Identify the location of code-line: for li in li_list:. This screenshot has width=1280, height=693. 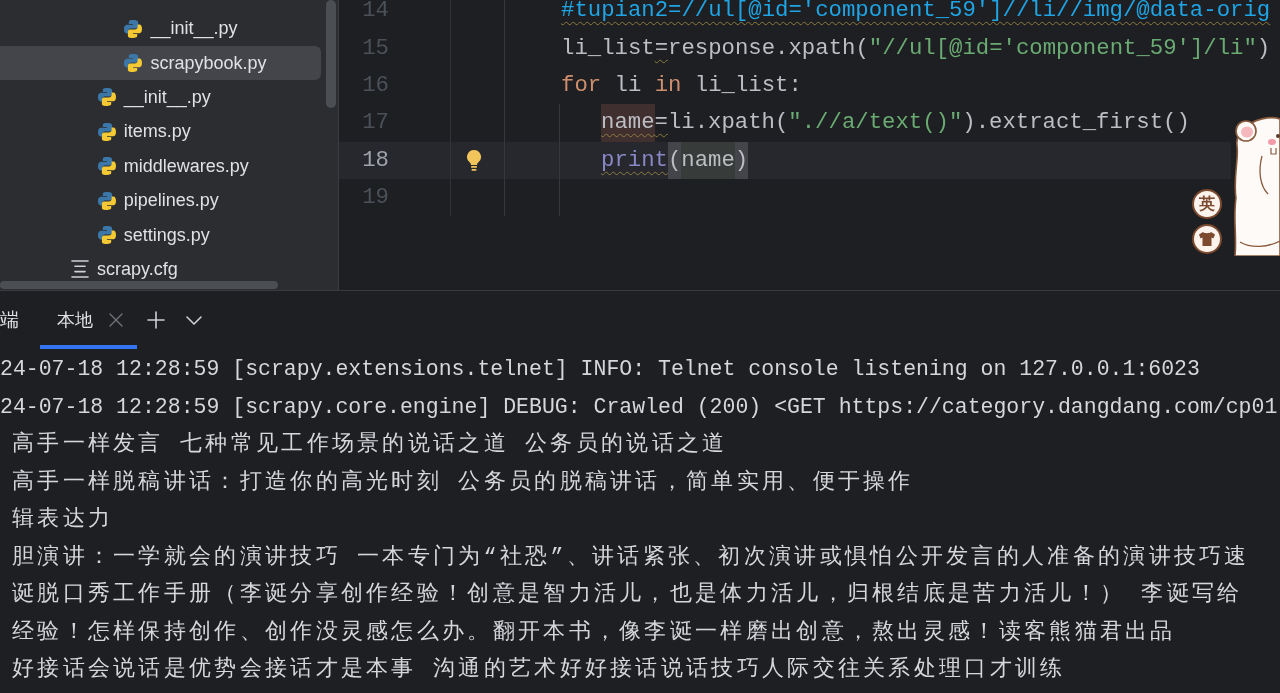
(681, 85).